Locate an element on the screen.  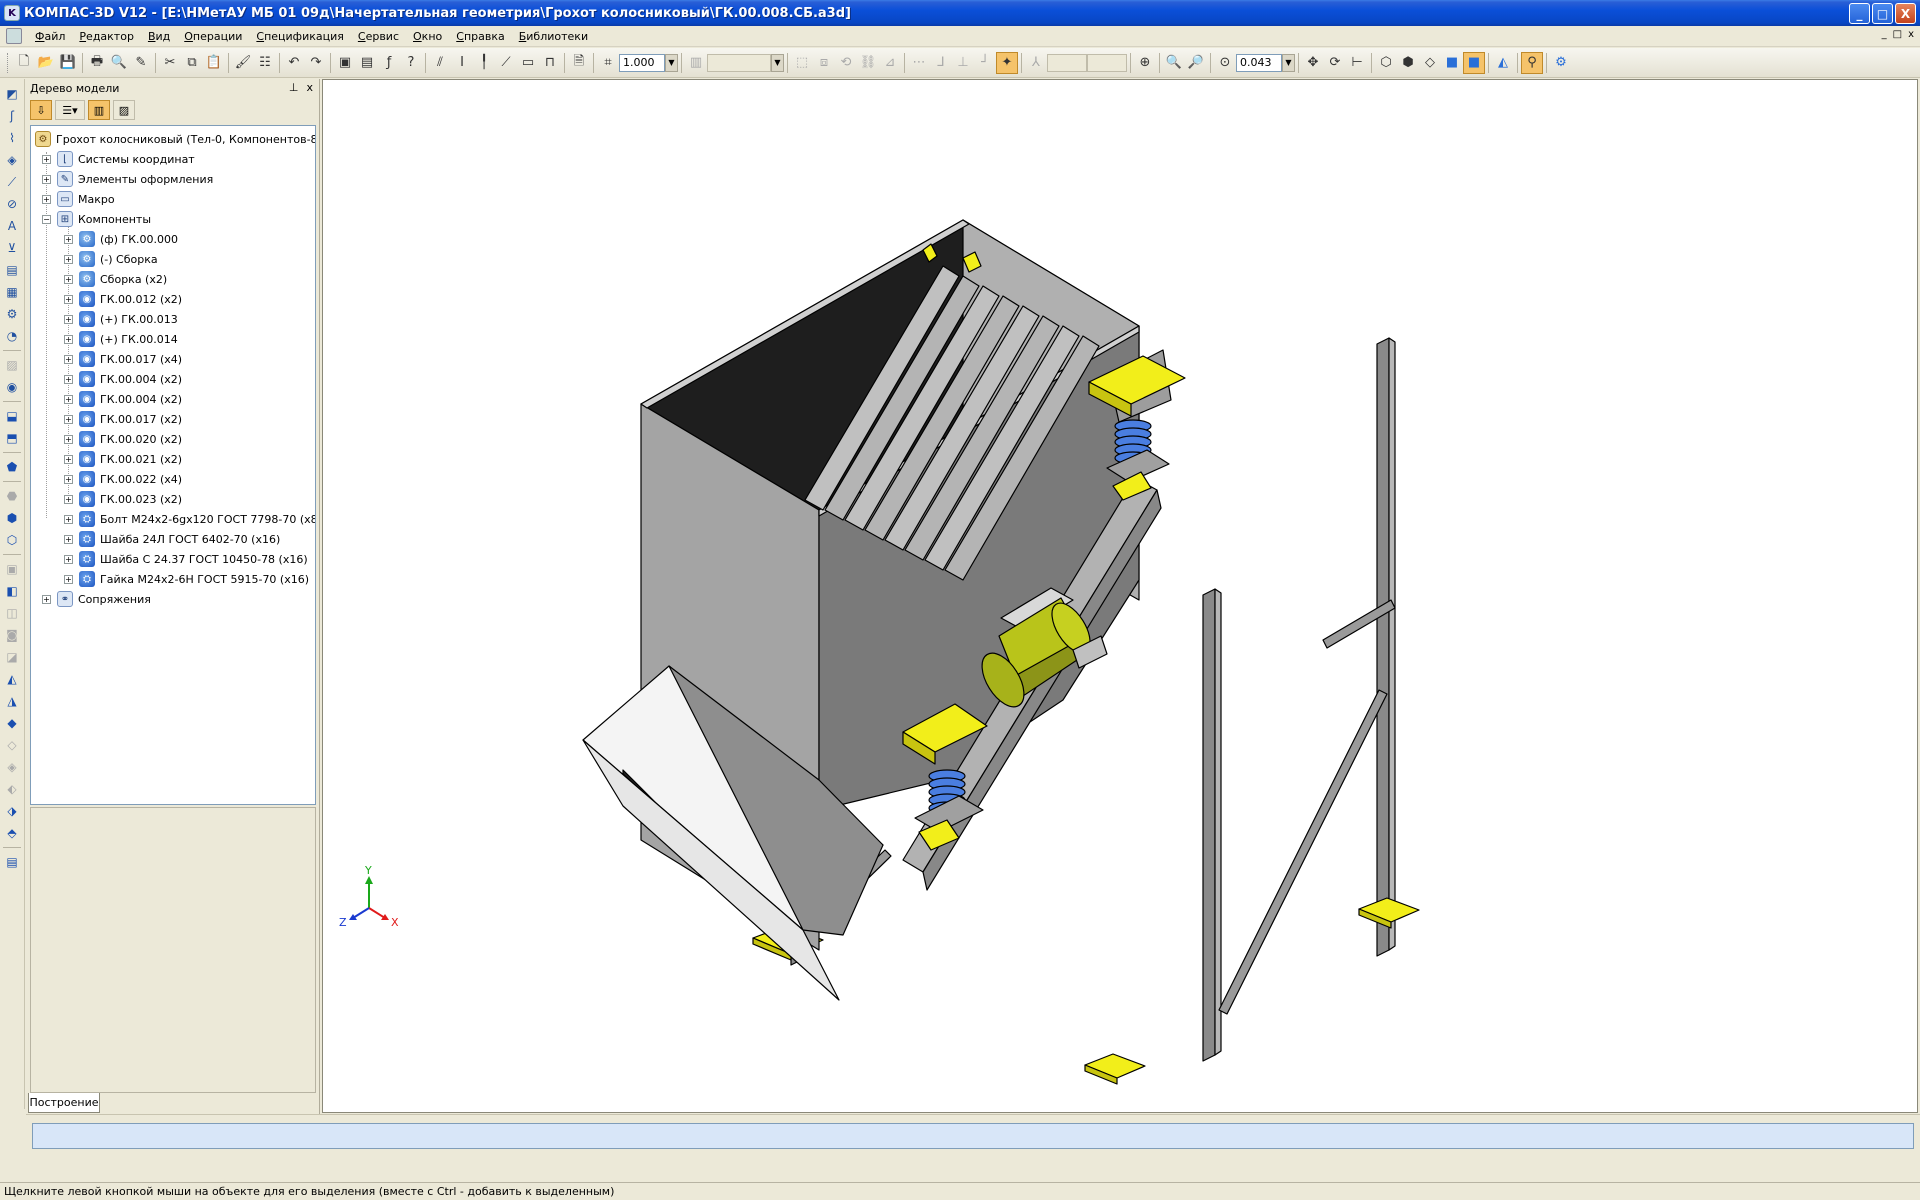
state-combo is located at coordinates (739, 62).